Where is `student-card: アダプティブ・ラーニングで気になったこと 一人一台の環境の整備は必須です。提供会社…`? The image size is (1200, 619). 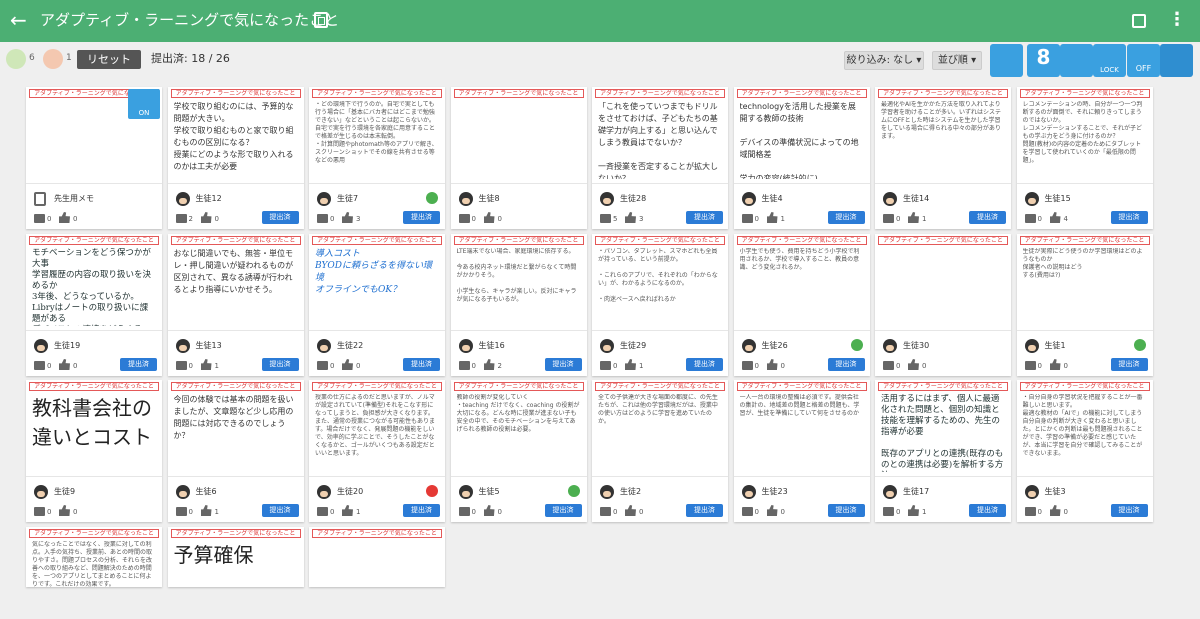
student-card: アダプティブ・ラーニングで気になったこと 一人一台の環境の整備は必須です。提供会社… is located at coordinates (801, 451).